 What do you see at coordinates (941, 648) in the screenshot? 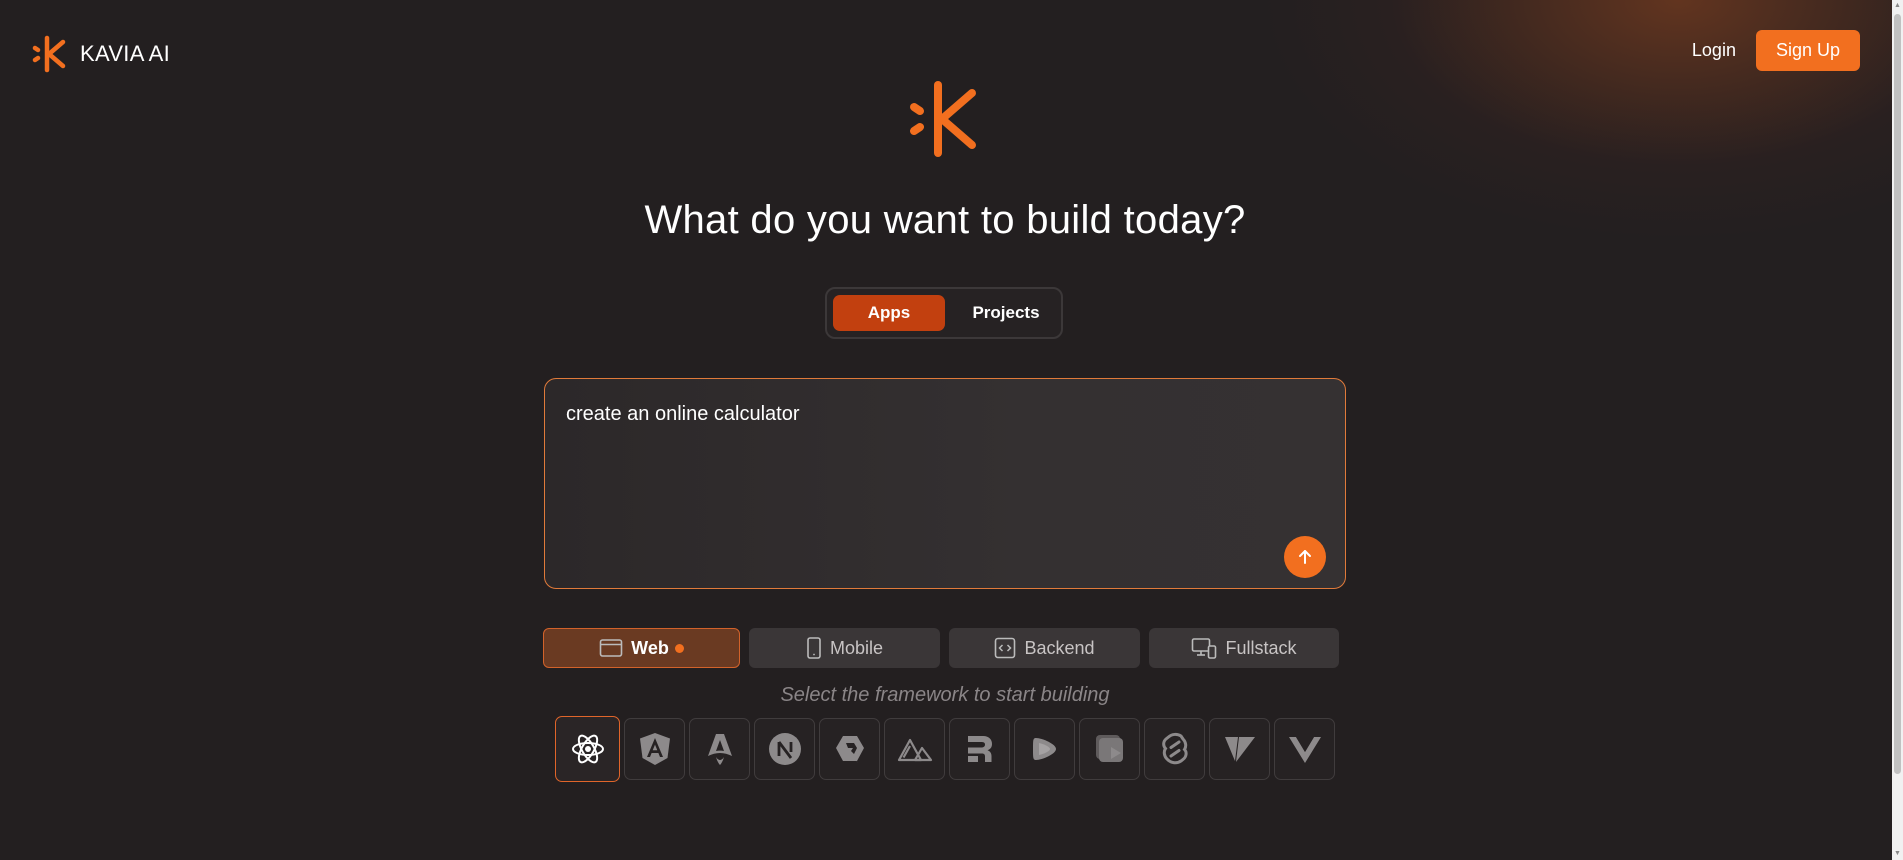
I see `platform-selector: Web Mobile Backend Fullstack` at bounding box center [941, 648].